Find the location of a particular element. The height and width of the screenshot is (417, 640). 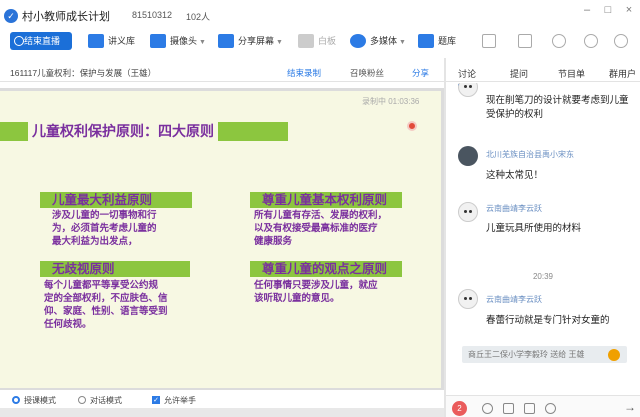

gift-notice: 商丘王二保小学李毅玲 送给 王雄 is located at coordinates (544, 354).